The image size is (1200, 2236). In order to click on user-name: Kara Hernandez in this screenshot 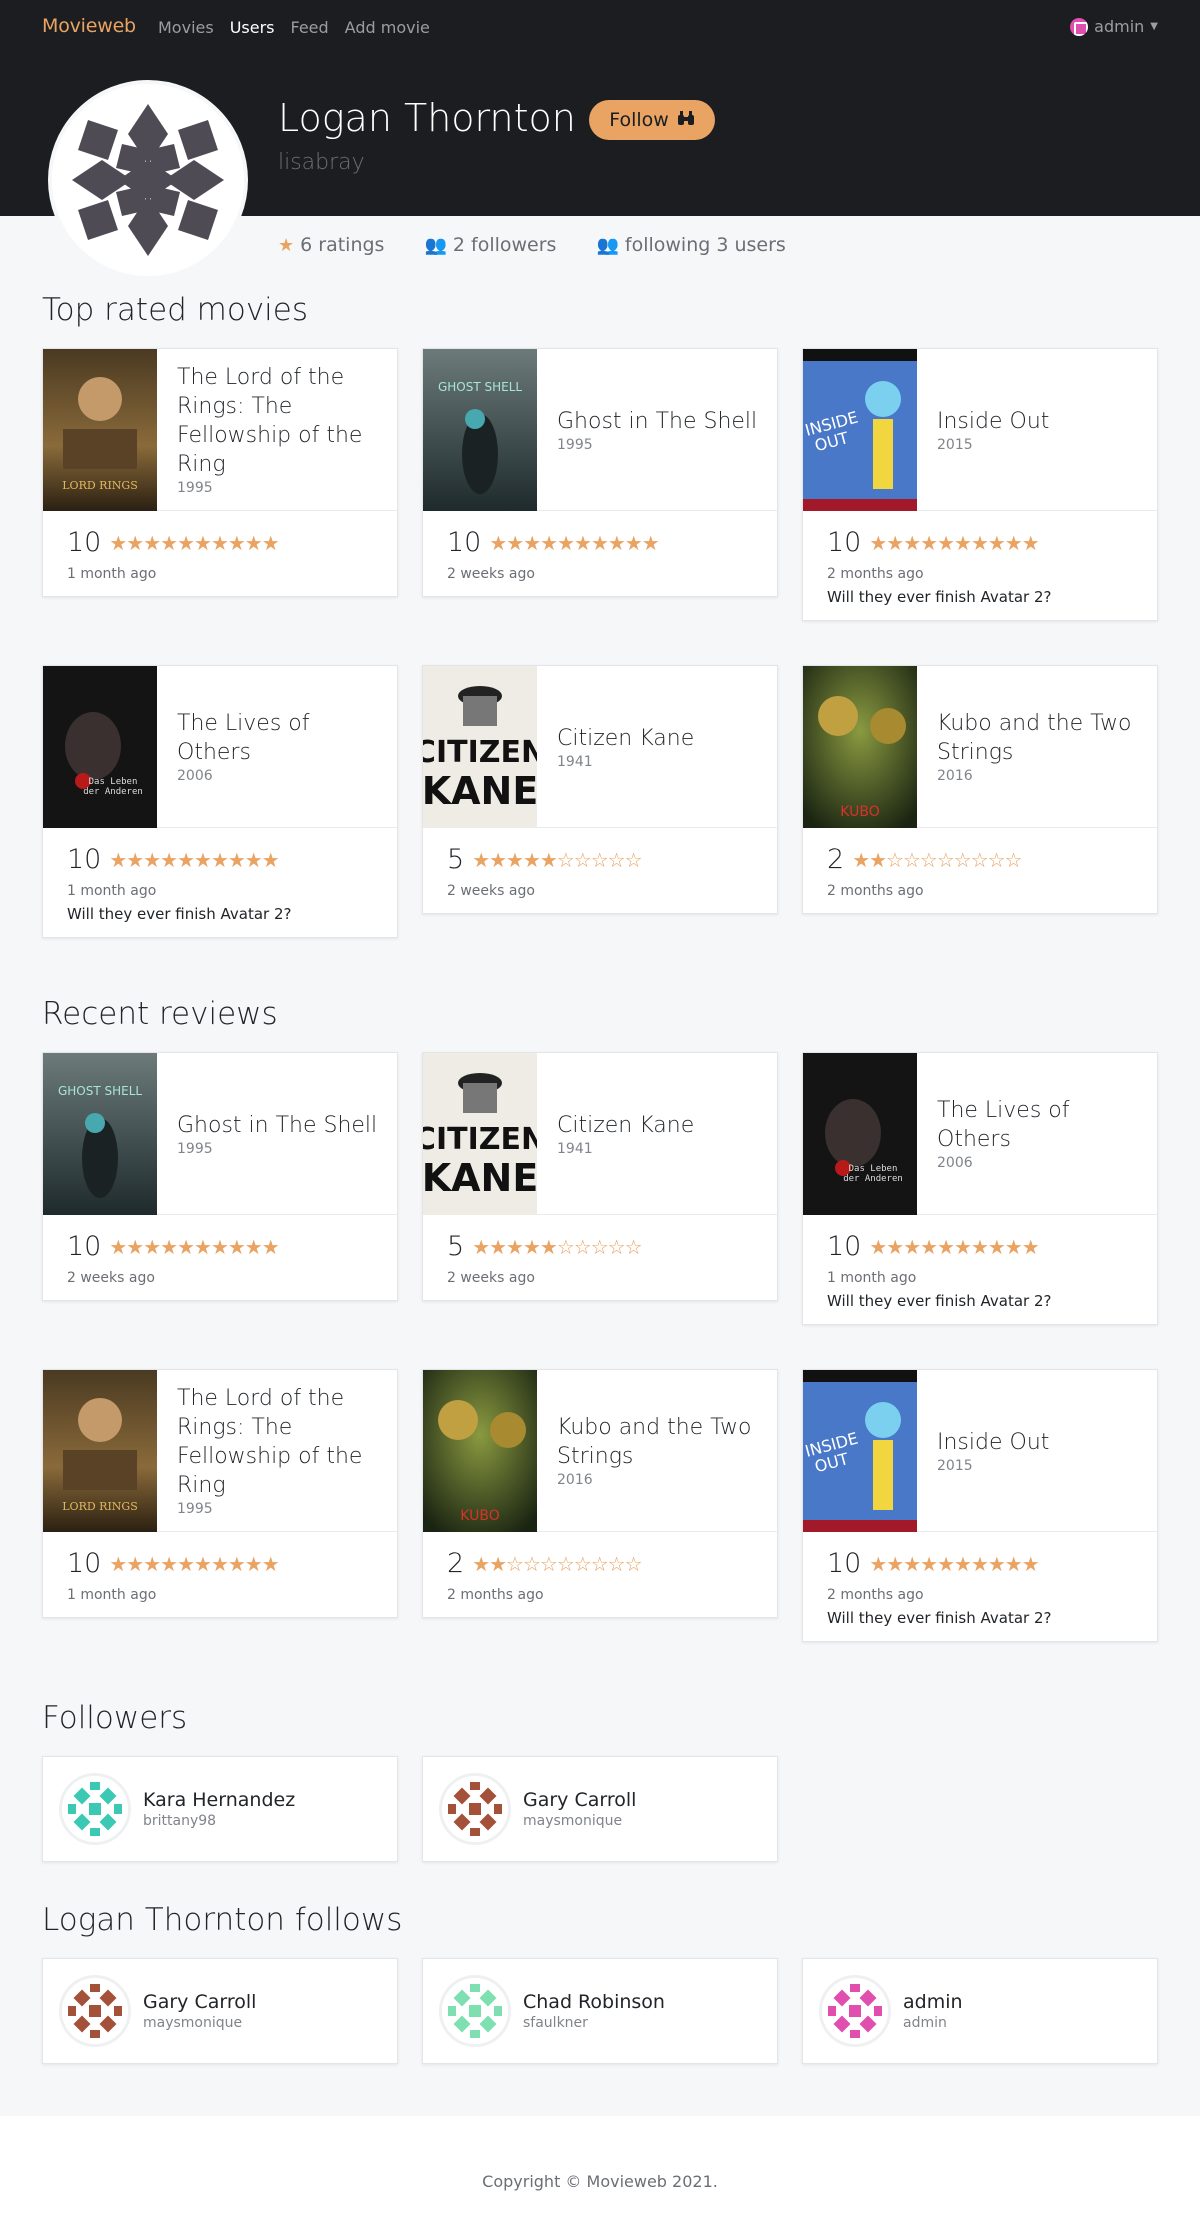, I will do `click(219, 1800)`.